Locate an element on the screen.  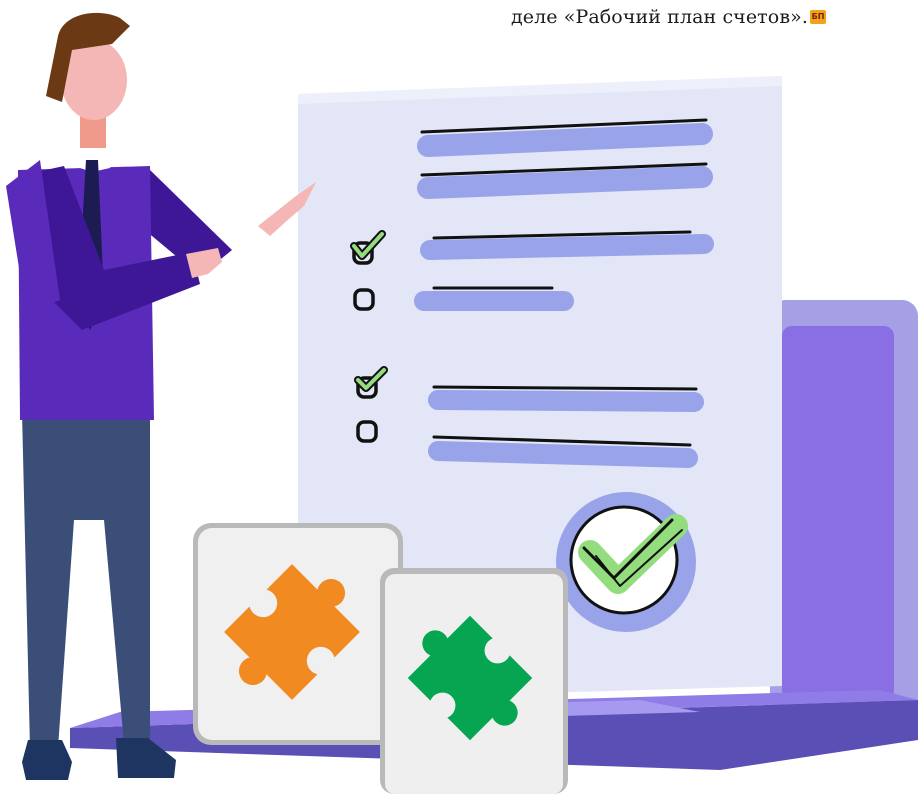
approval-check-icon is located at coordinates (626, 562).